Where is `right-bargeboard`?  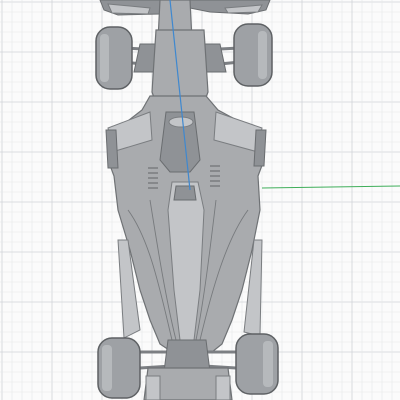
right-bargeboard is located at coordinates (260, 148).